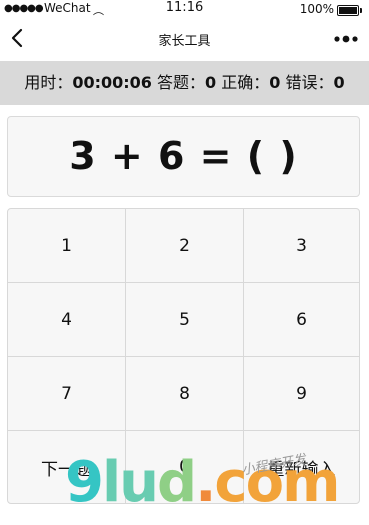 Image resolution: width=369 pixels, height=525 pixels. What do you see at coordinates (184, 9) in the screenshot?
I see `status-bar: ●●●●● WeChat ︵ 11:16 100%` at bounding box center [184, 9].